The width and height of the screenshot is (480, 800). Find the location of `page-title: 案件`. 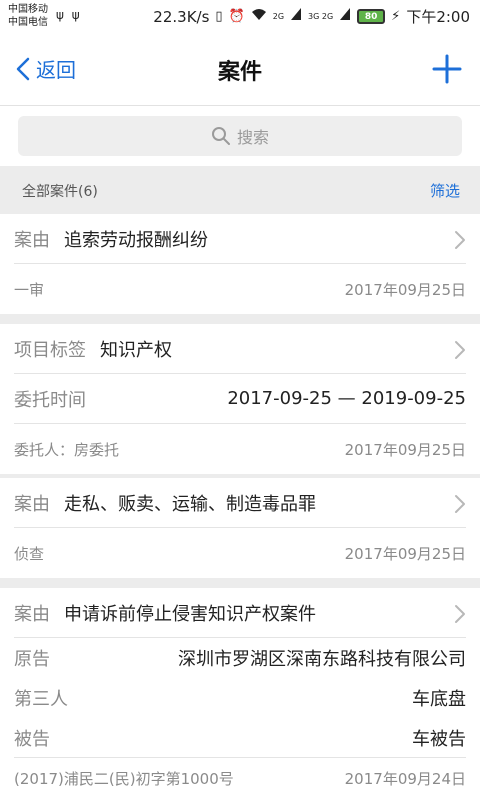

page-title: 案件 is located at coordinates (239, 72).